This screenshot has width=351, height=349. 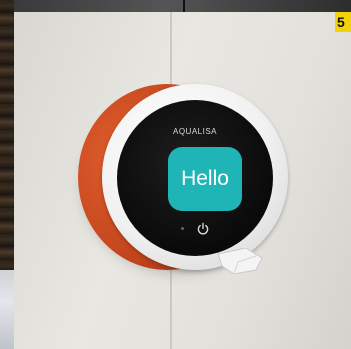 I want to click on power-icon, so click(x=203, y=229).